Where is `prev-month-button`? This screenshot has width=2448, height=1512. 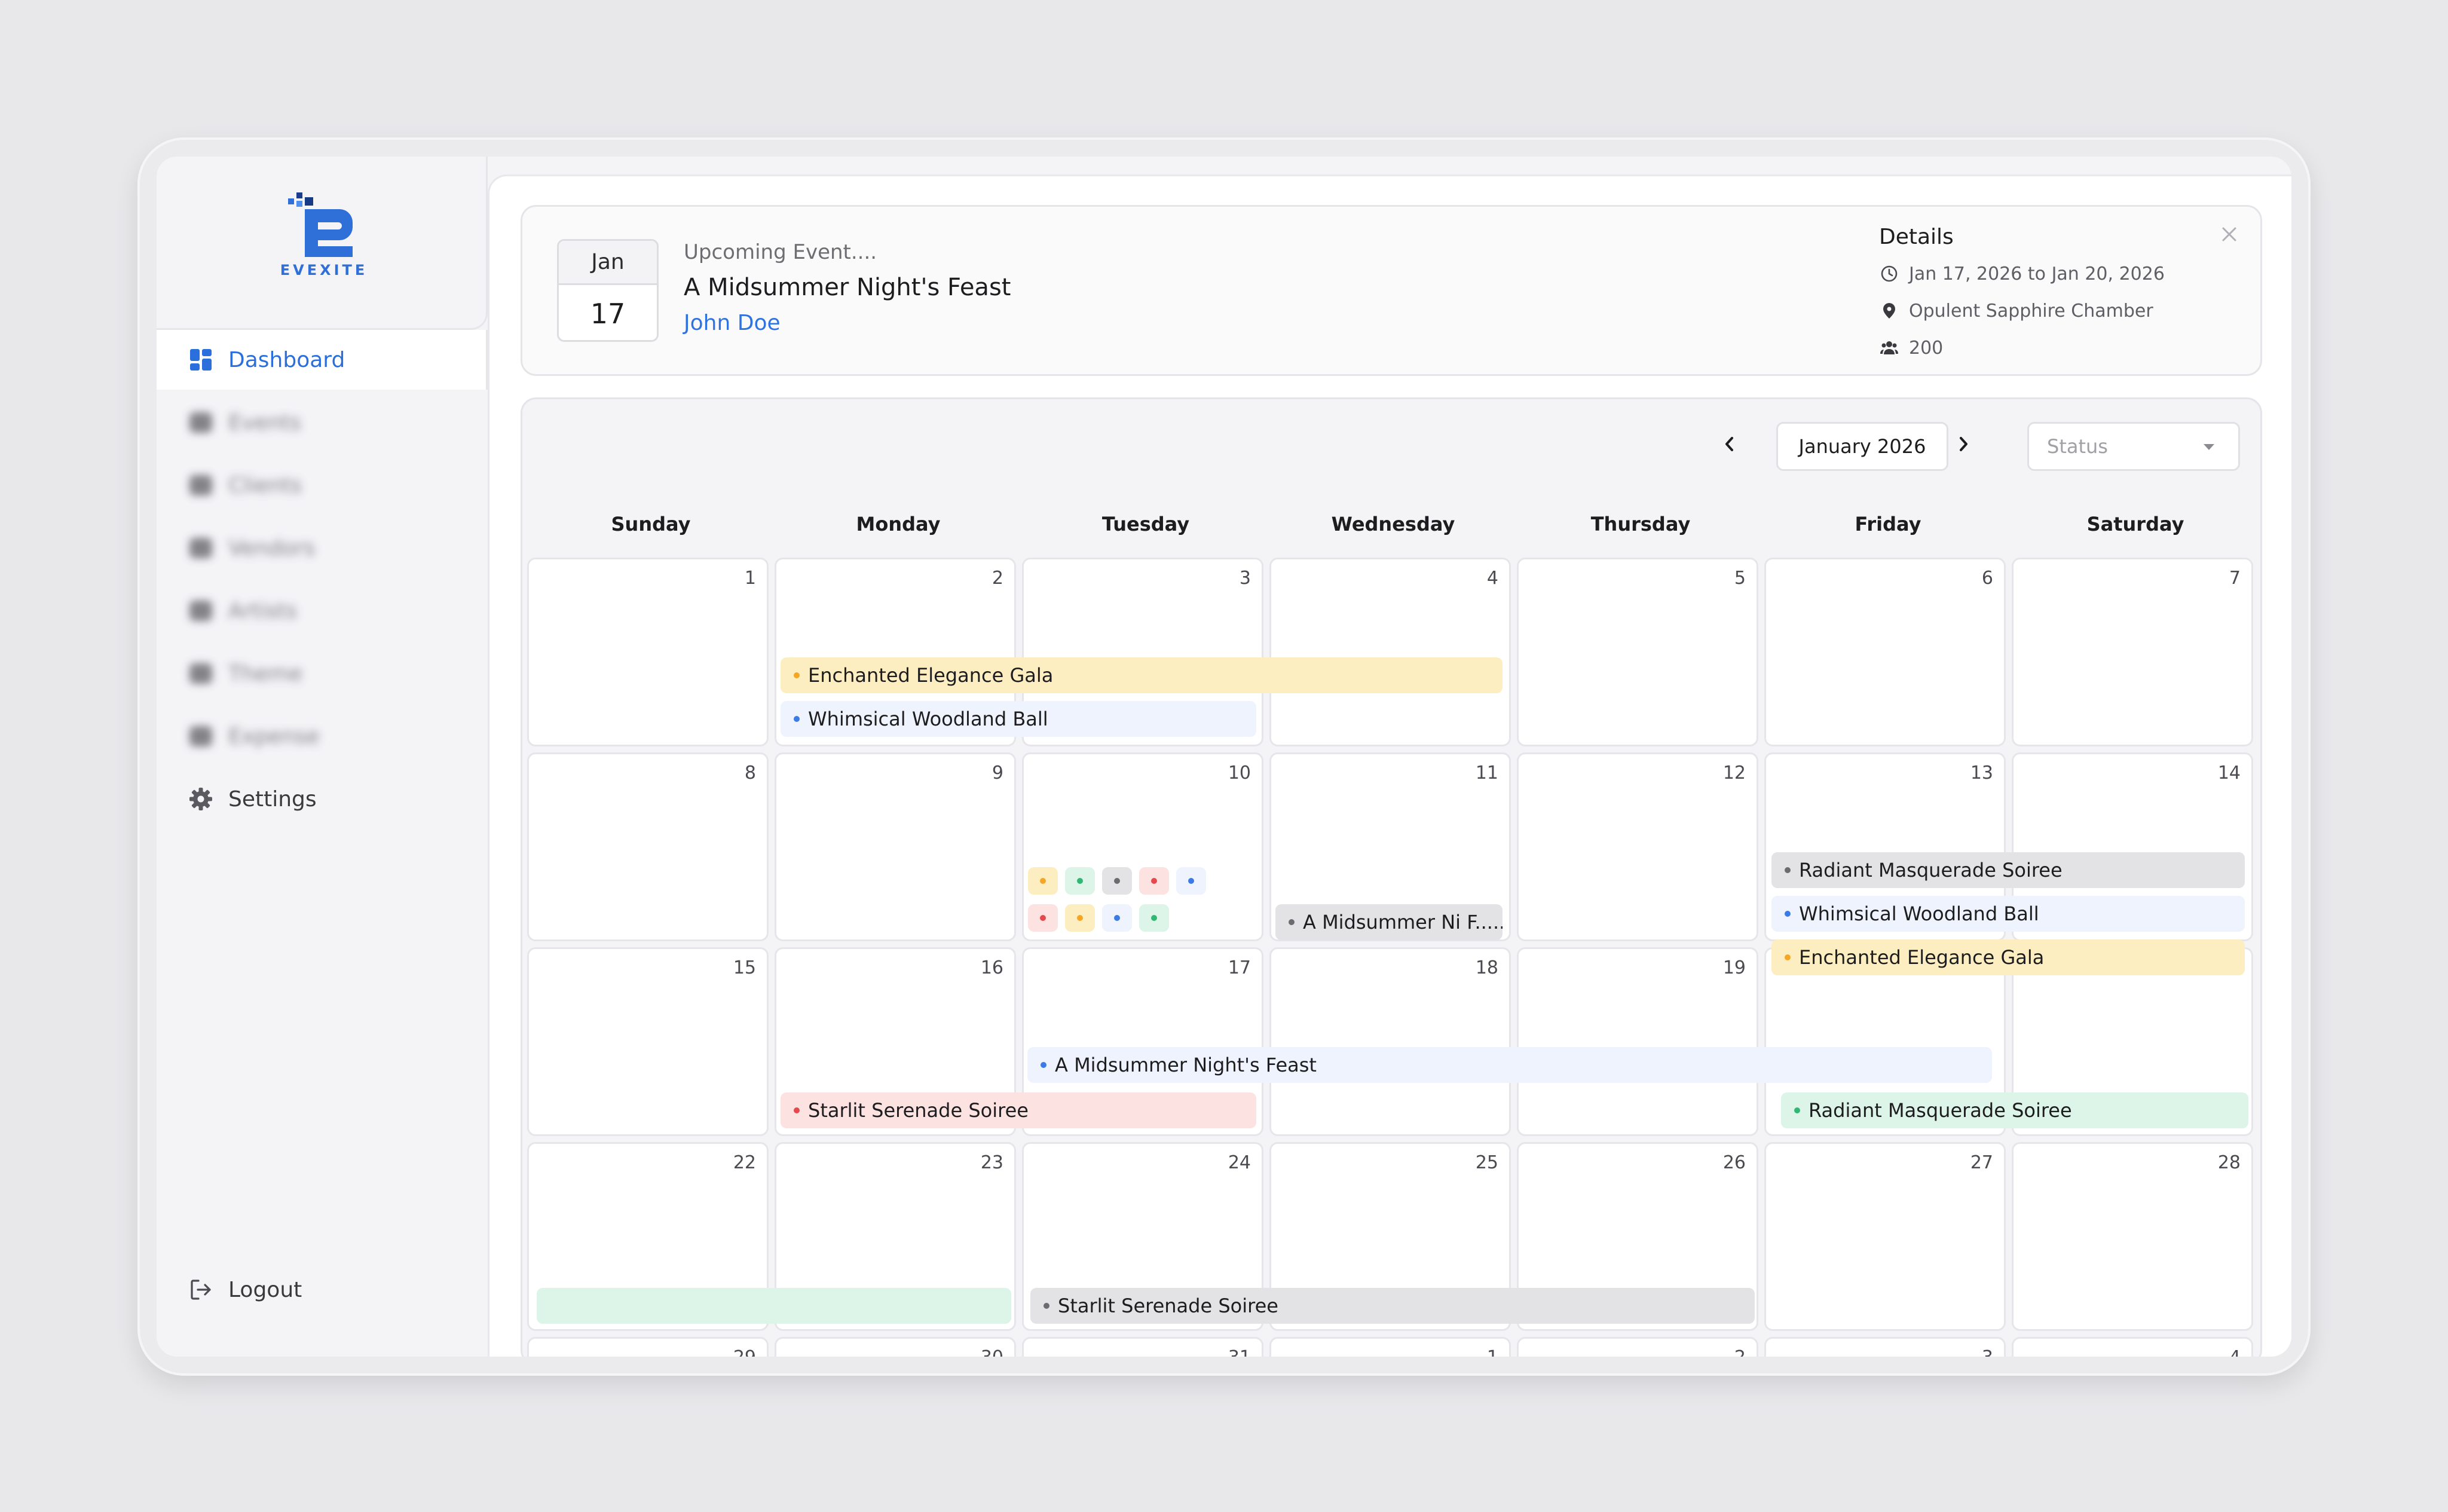 prev-month-button is located at coordinates (1730, 444).